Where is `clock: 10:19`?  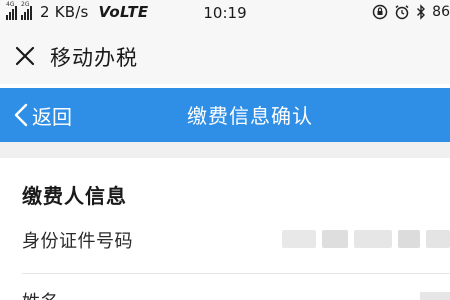
clock: 10:19 is located at coordinates (225, 13).